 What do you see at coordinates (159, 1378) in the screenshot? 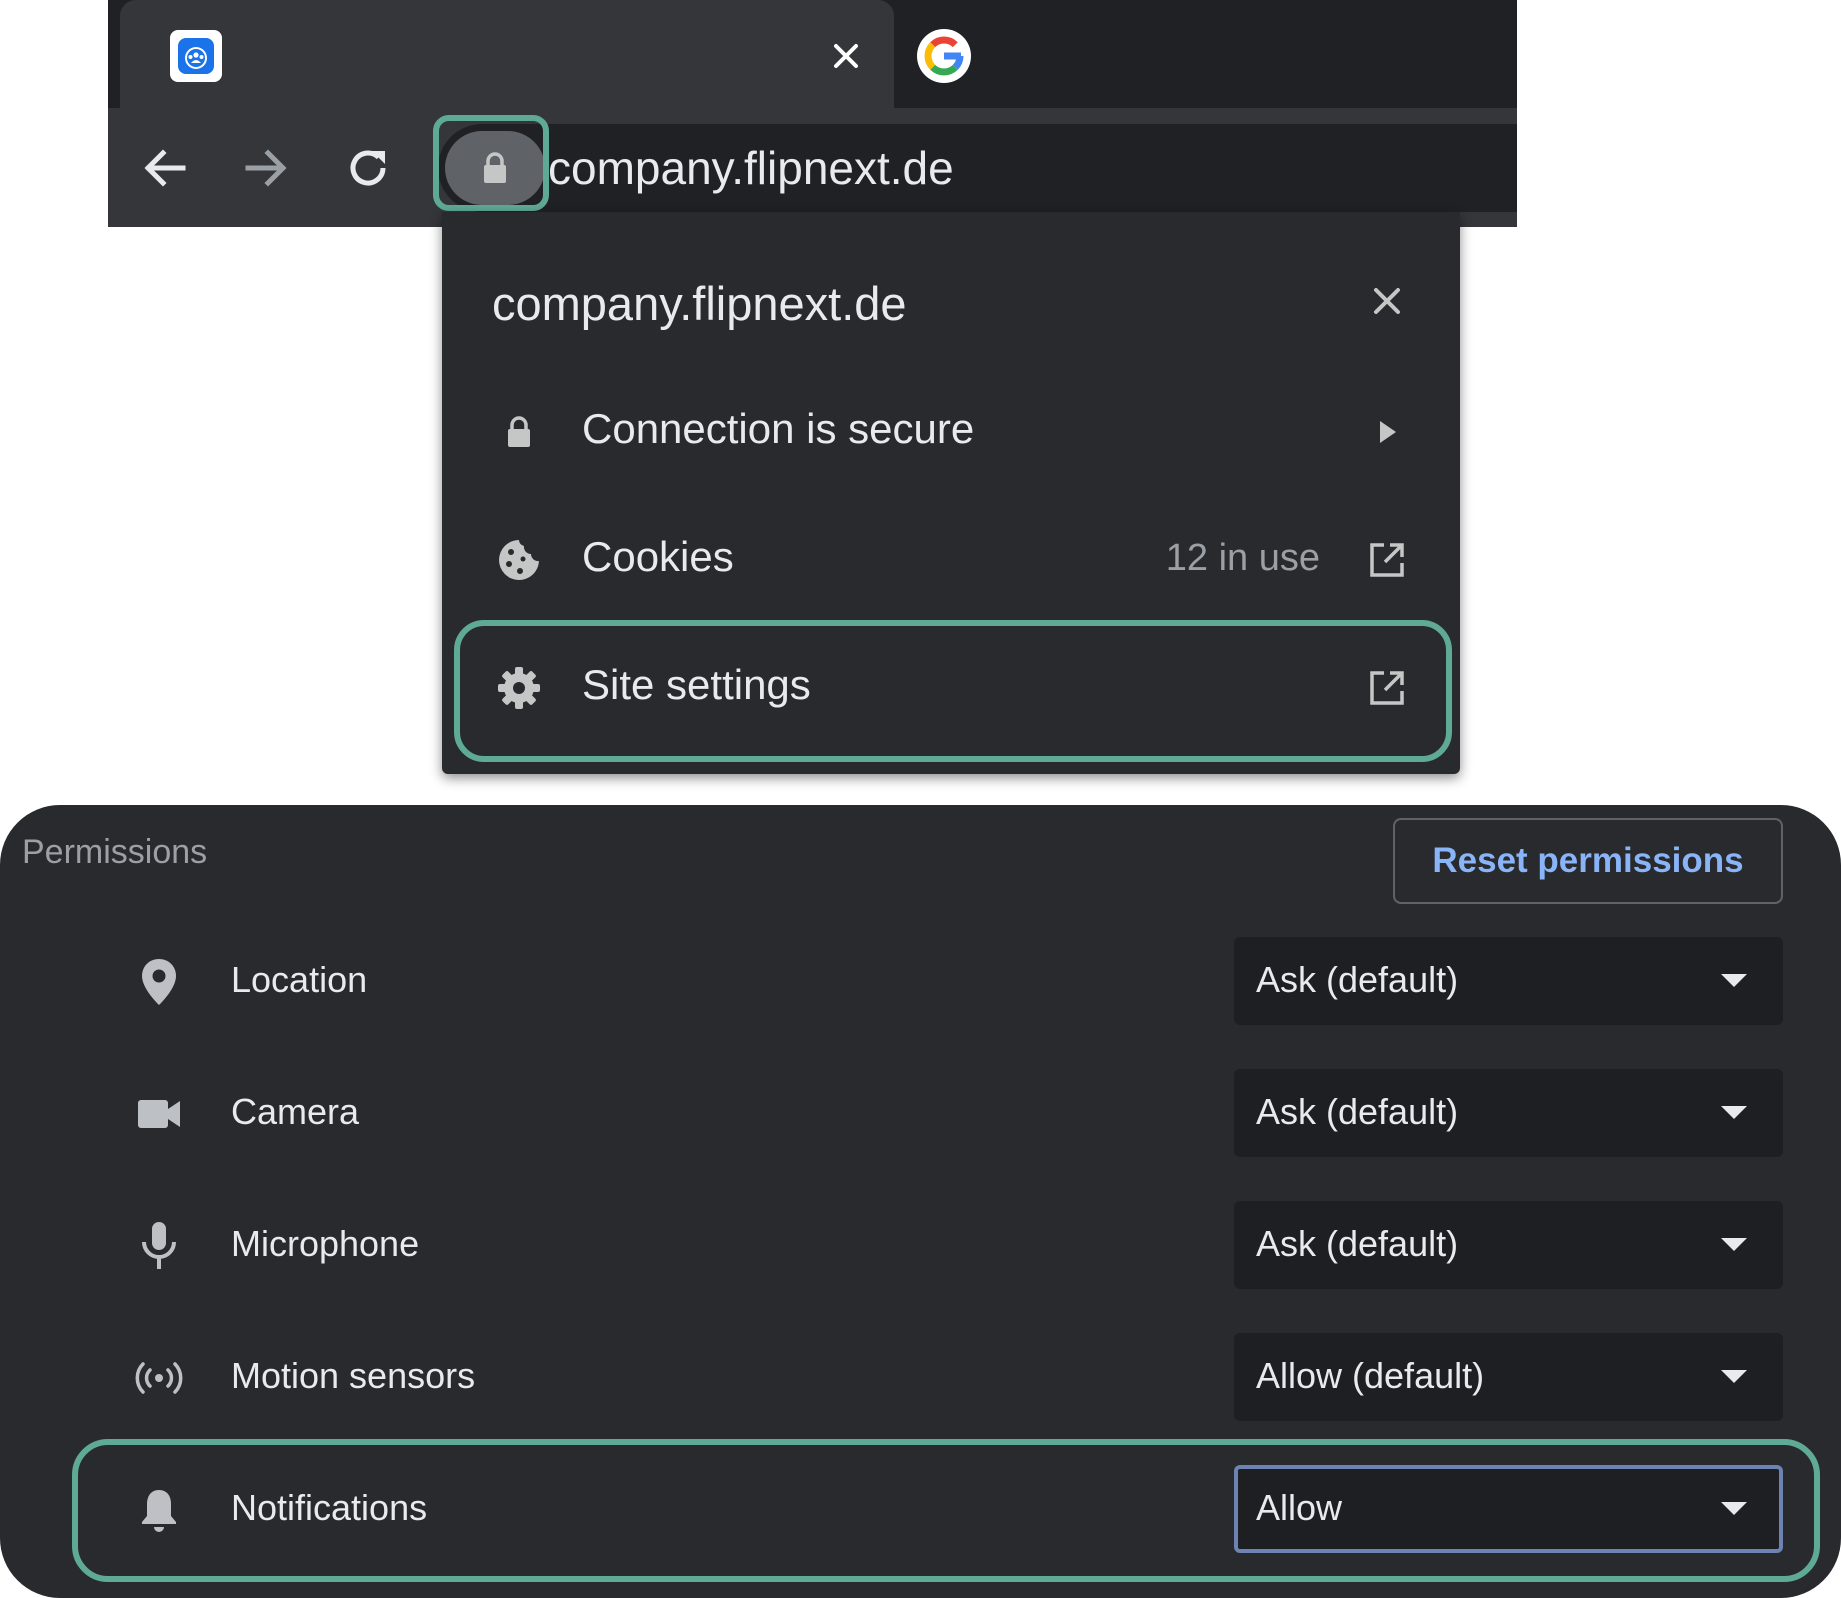
I see `motion-sensors-icon` at bounding box center [159, 1378].